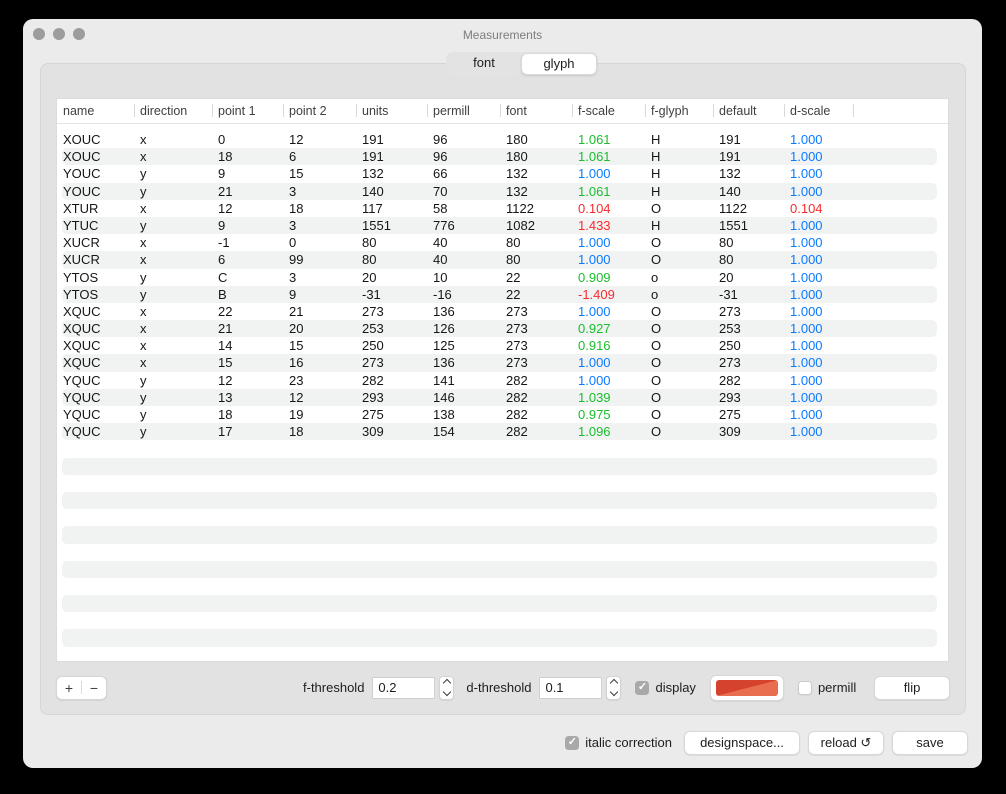 Image resolution: width=1006 pixels, height=794 pixels. Describe the element at coordinates (499, 687) in the screenshot. I see `d-threshold-label: d-threshold` at that location.